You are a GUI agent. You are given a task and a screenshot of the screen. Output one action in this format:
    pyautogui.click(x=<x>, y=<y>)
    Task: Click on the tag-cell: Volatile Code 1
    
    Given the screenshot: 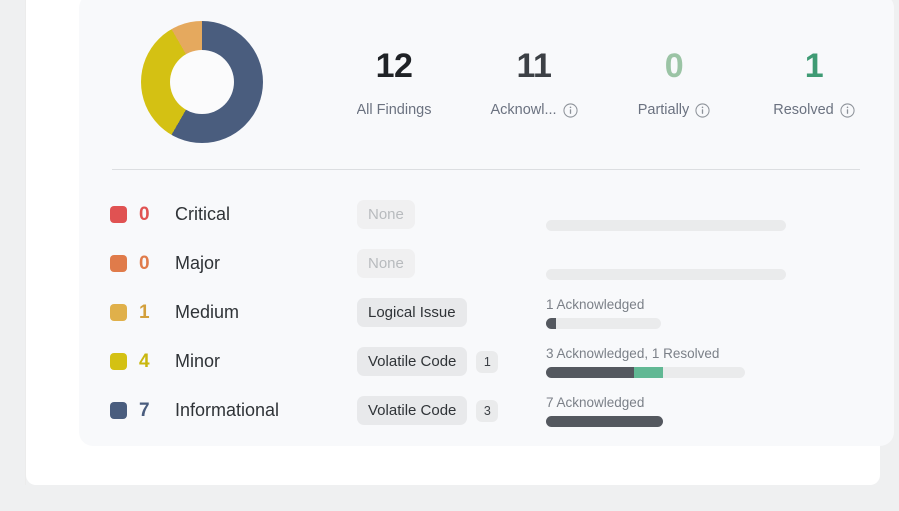 What is the action you would take?
    pyautogui.click(x=447, y=361)
    